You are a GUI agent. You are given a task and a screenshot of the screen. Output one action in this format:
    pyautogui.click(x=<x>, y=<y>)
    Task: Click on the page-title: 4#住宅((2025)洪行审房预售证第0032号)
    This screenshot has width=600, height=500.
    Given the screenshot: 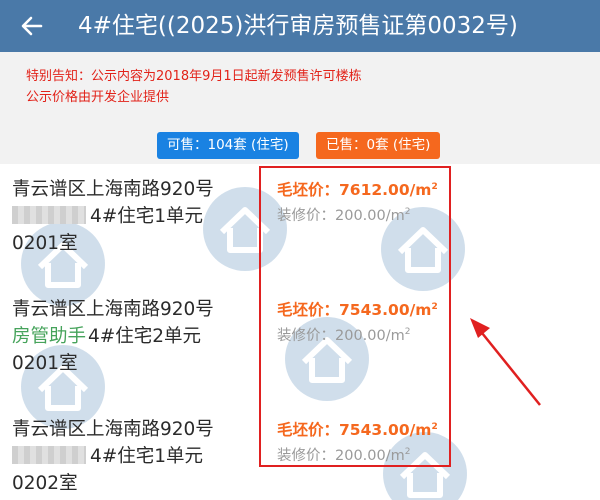 What is the action you would take?
    pyautogui.click(x=298, y=26)
    